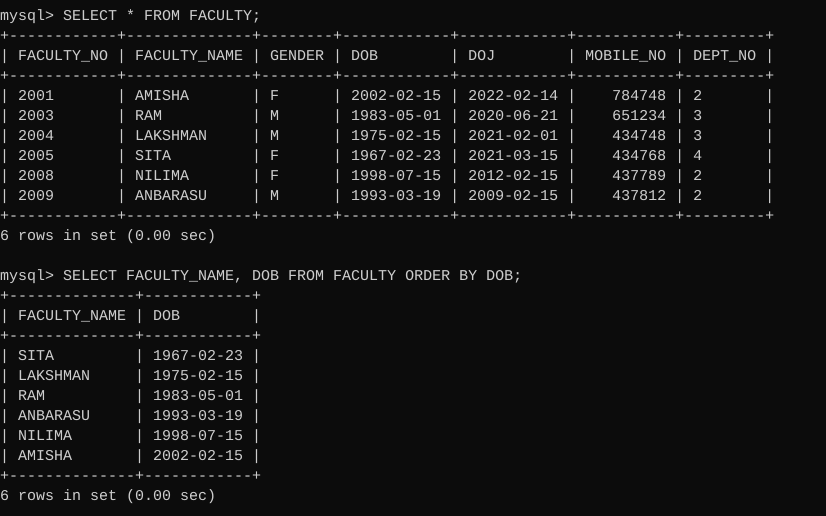 The width and height of the screenshot is (826, 516). What do you see at coordinates (387, 197) in the screenshot?
I see `table-row: | 2009 | ANBARASU | M | 1993-03-19 | 2009-02-15 | 437812 | 2 |` at bounding box center [387, 197].